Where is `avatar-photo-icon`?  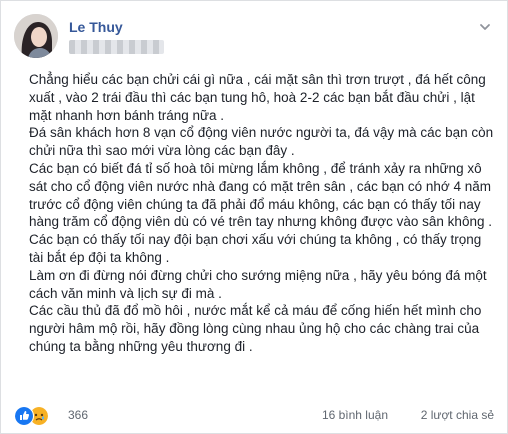 avatar-photo-icon is located at coordinates (36, 36).